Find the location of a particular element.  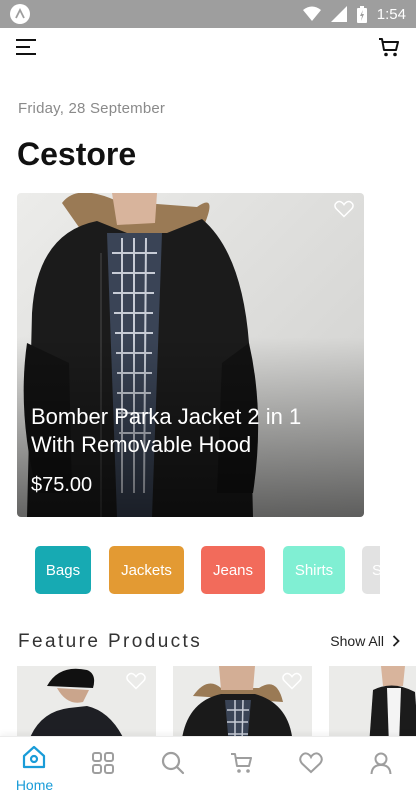

category-chip-shirts: Shirts is located at coordinates (314, 570).